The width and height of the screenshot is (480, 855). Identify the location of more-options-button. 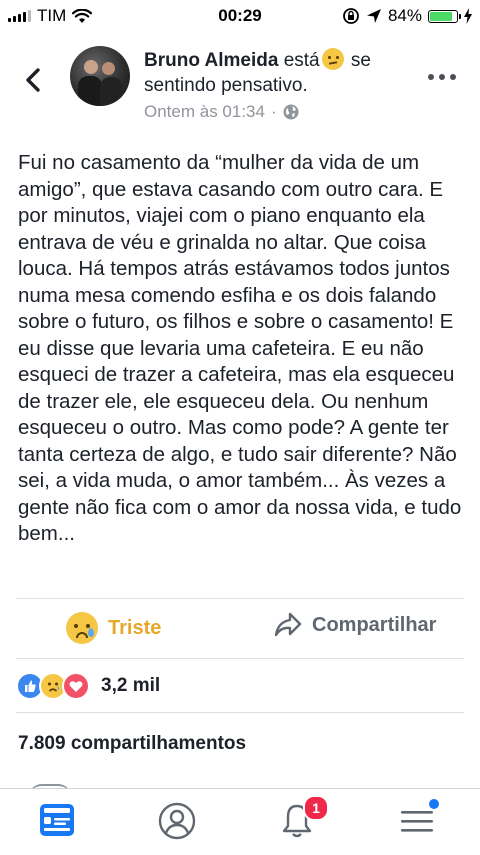
(443, 79).